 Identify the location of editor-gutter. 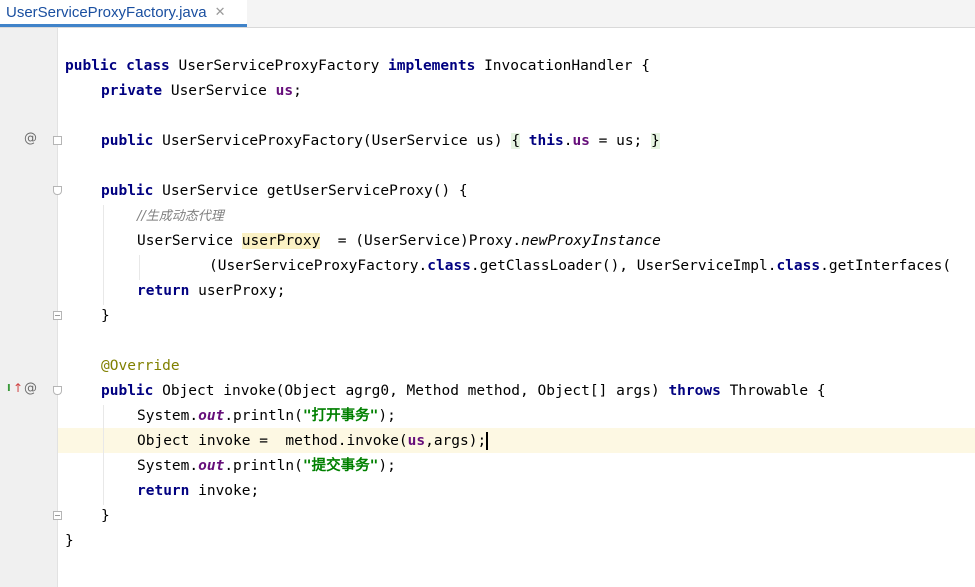
(29, 307).